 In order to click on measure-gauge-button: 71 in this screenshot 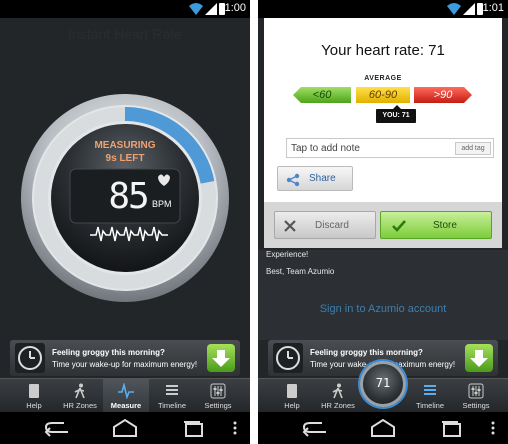, I will do `click(383, 384)`.